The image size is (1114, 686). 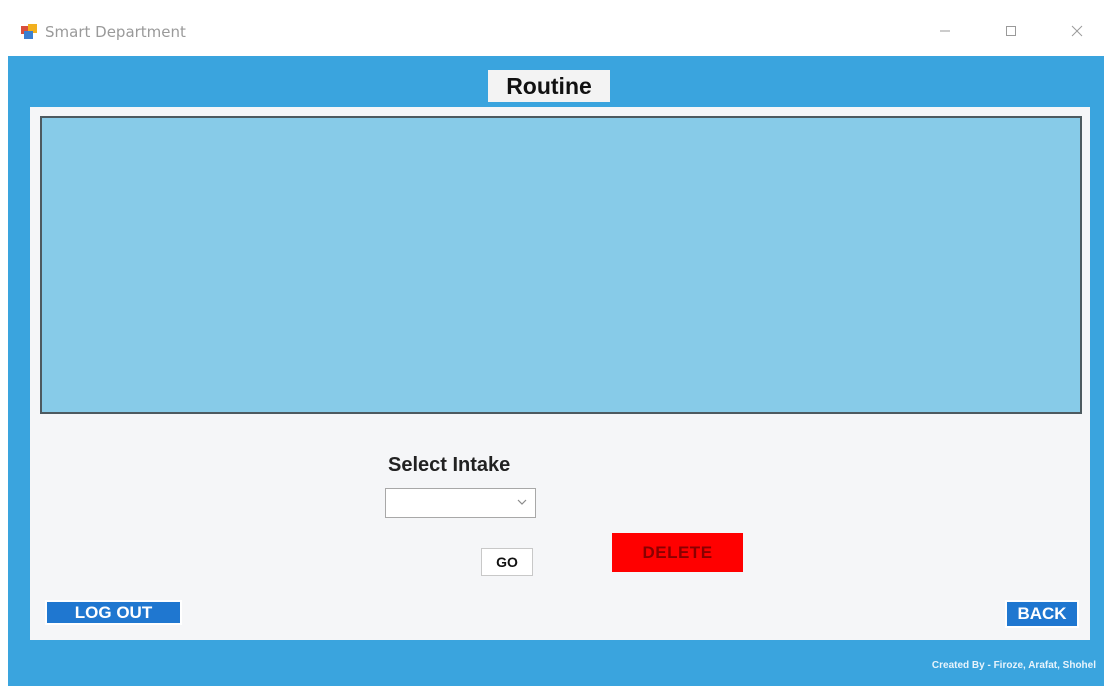 I want to click on maximize-button, so click(x=1011, y=31).